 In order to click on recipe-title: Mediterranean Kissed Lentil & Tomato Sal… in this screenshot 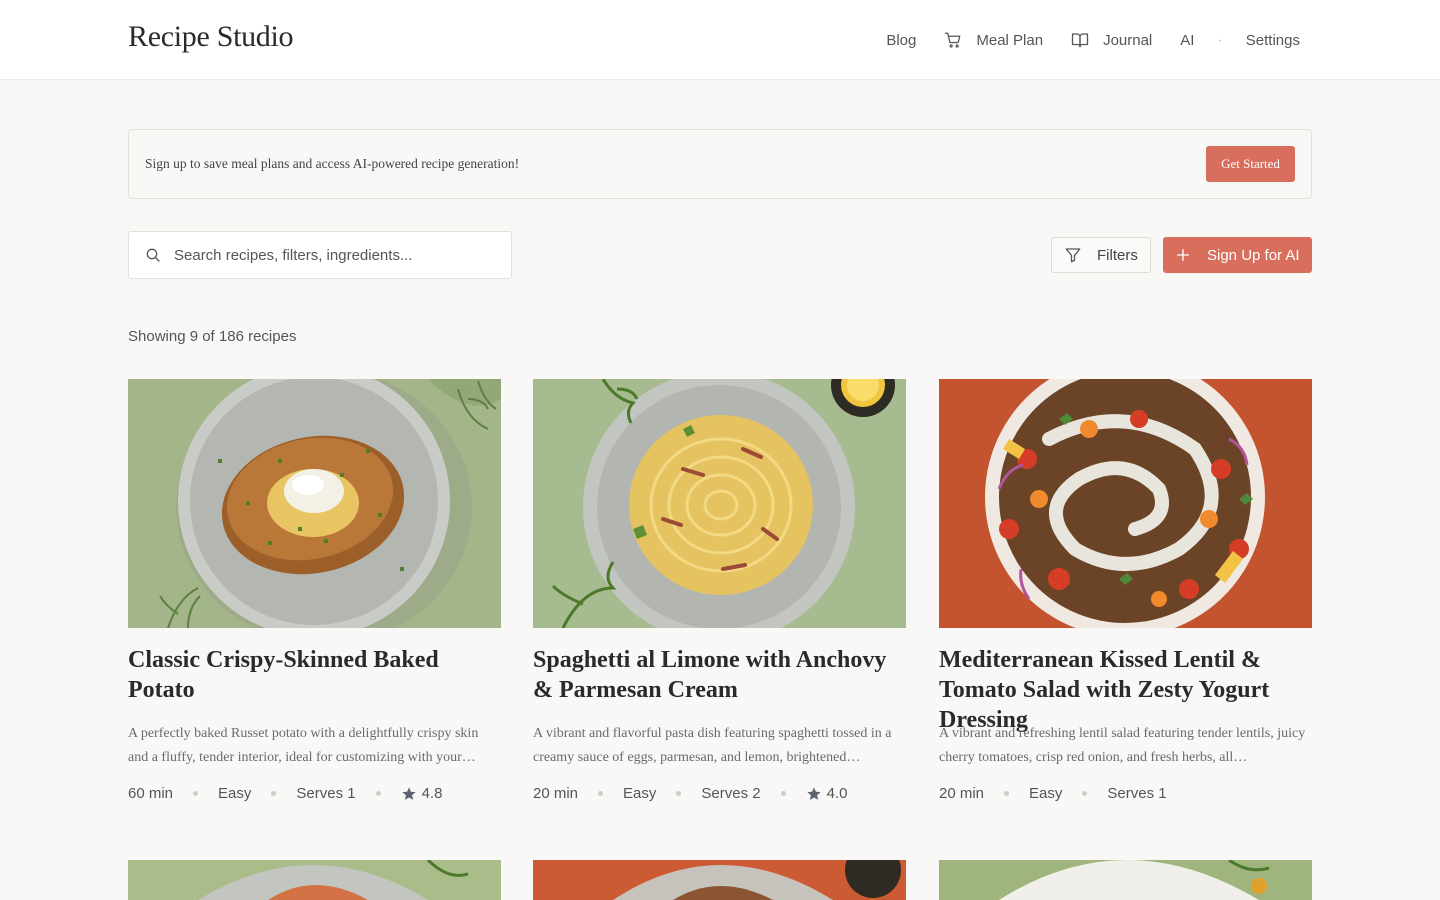, I will do `click(1125, 689)`.